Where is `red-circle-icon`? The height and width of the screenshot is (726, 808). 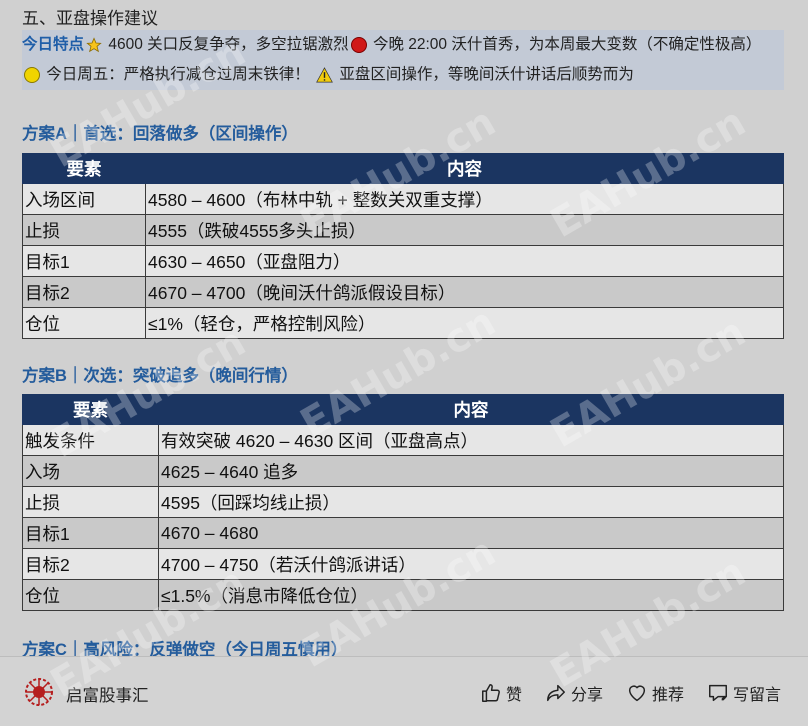
red-circle-icon is located at coordinates (358, 44).